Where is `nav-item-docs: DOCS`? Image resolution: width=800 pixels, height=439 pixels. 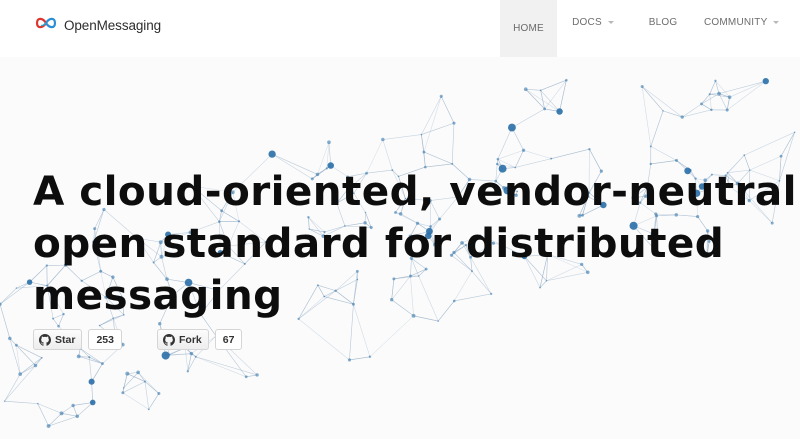 nav-item-docs: DOCS is located at coordinates (593, 22).